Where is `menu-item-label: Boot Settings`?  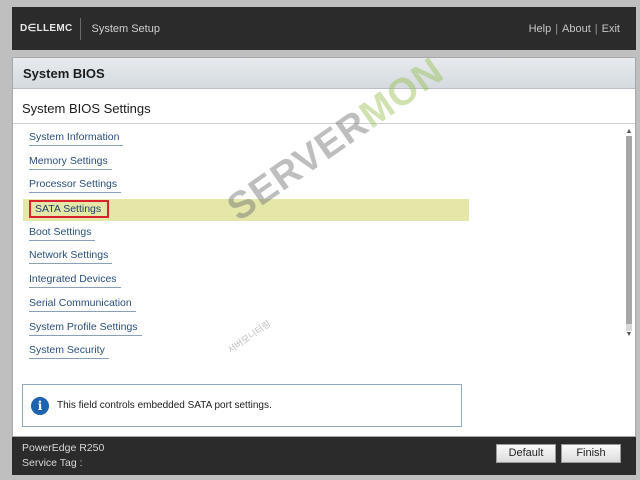 menu-item-label: Boot Settings is located at coordinates (62, 233).